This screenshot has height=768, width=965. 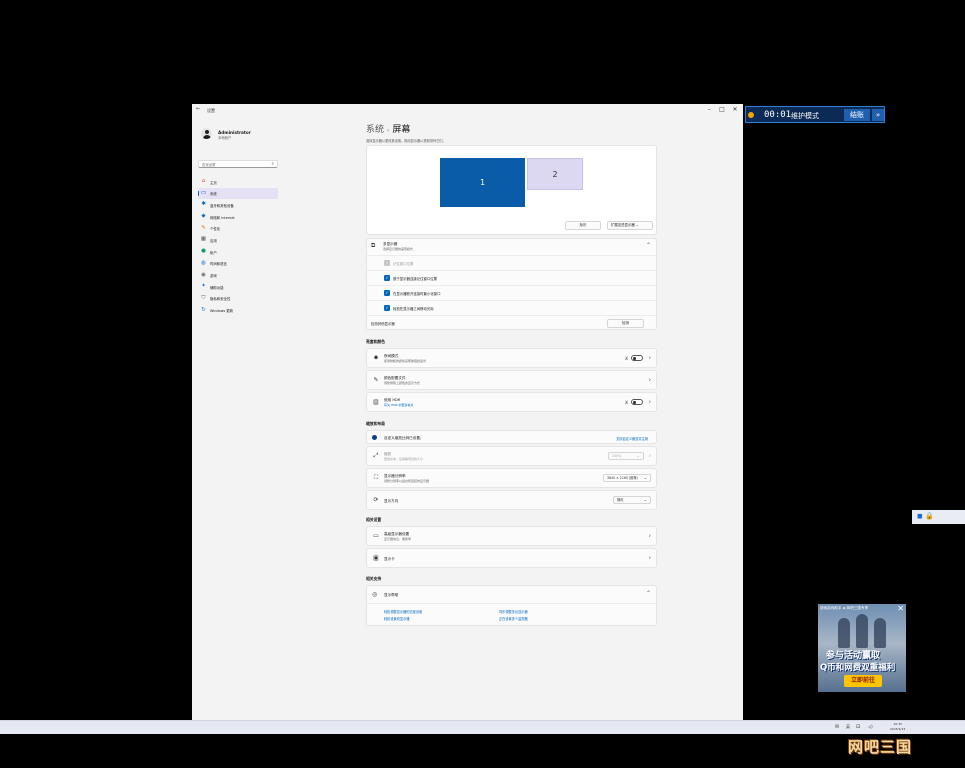 I want to click on option-row: ✓ 记住窗口位置, so click(x=511, y=262).